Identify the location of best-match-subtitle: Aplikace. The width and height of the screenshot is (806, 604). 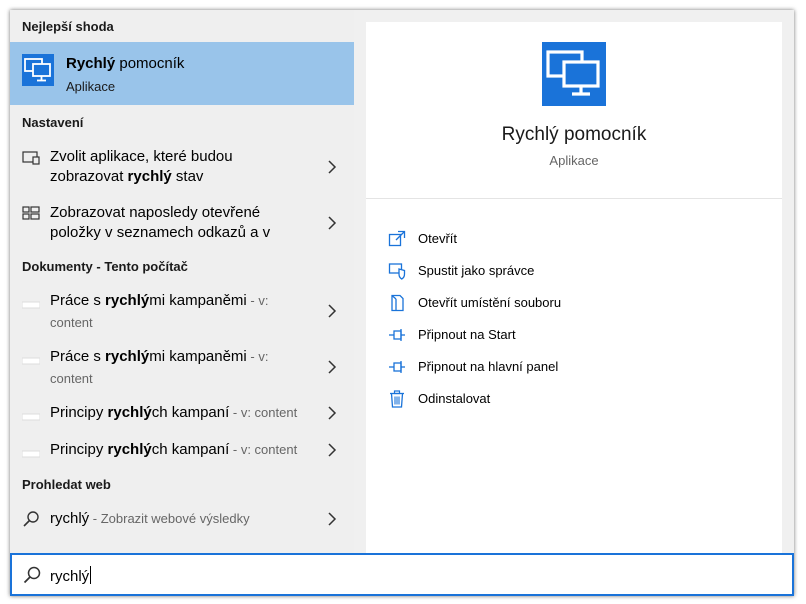
(91, 86).